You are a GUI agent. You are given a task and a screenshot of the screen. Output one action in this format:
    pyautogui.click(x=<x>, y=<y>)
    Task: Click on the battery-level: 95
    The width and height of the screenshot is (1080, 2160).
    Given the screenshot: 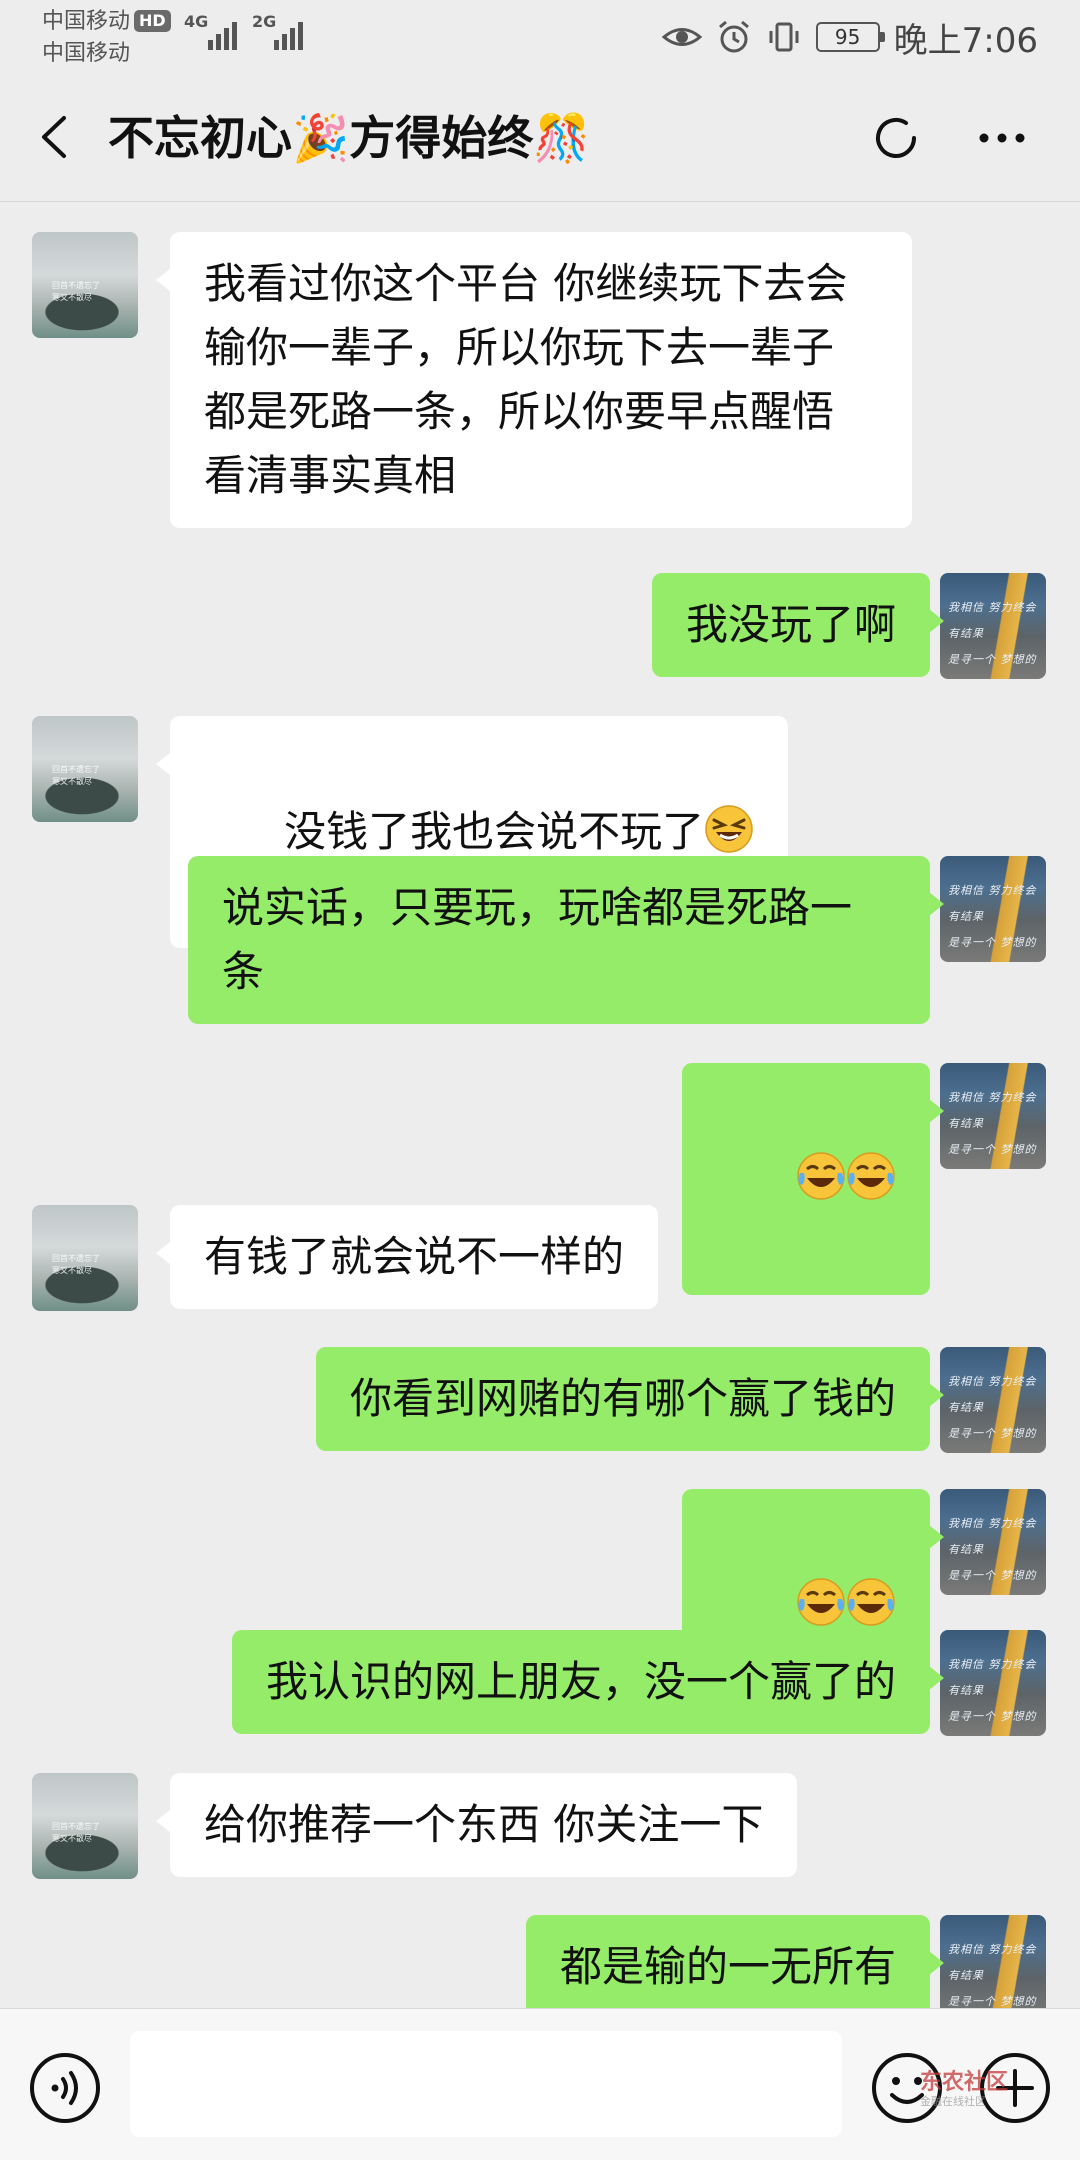 What is the action you would take?
    pyautogui.click(x=847, y=37)
    